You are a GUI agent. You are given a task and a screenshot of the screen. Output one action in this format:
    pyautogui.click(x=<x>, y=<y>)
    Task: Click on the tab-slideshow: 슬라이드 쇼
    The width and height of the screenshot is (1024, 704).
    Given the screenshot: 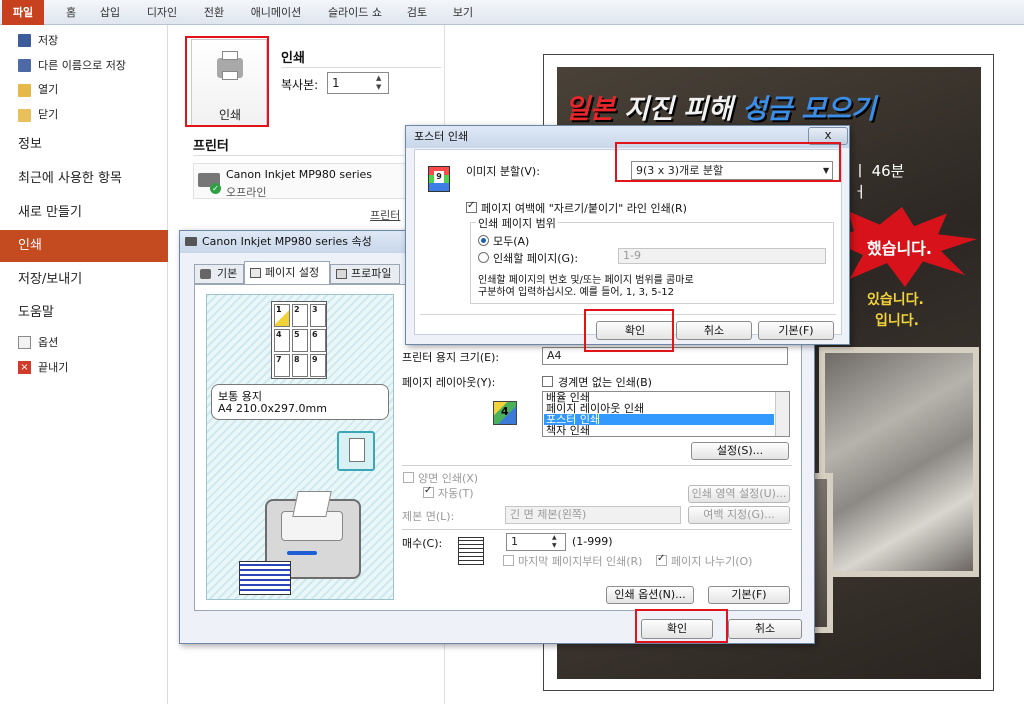 What is the action you would take?
    pyautogui.click(x=355, y=12)
    